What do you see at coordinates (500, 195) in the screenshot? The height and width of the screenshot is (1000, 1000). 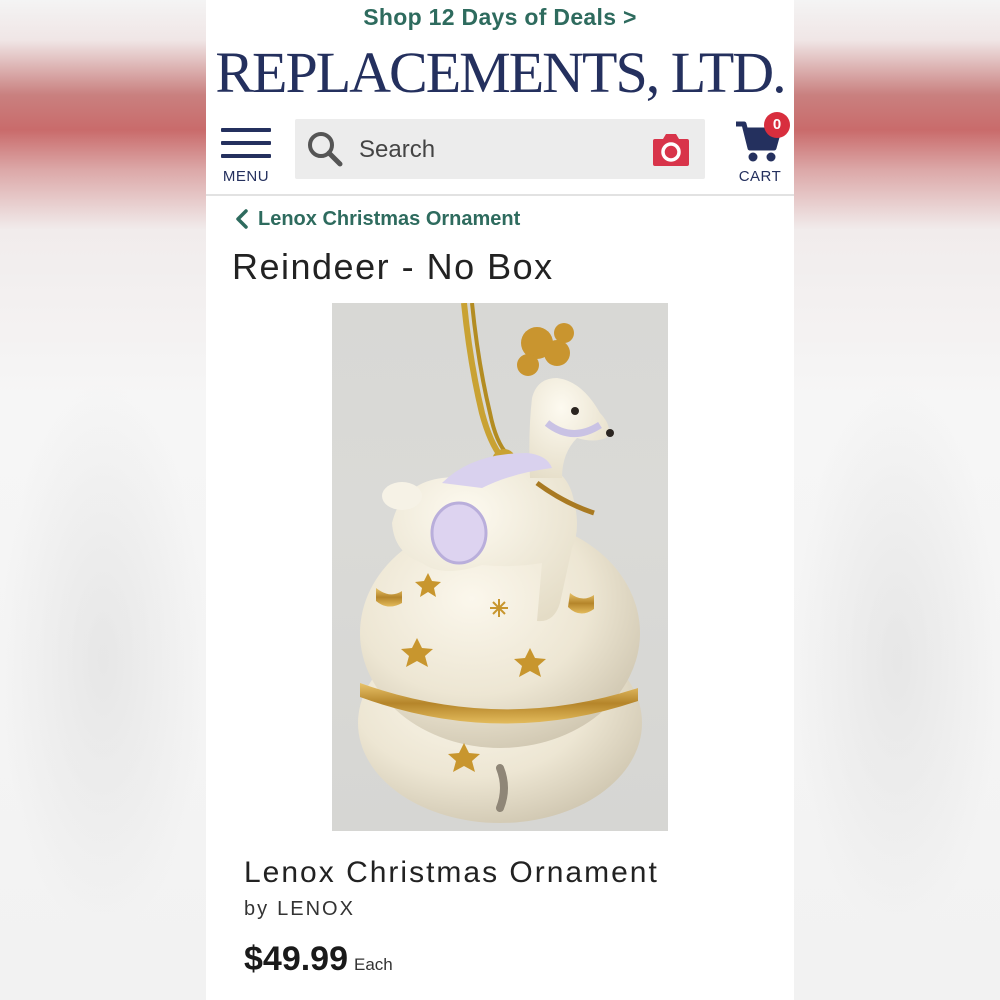 I see `header-divider` at bounding box center [500, 195].